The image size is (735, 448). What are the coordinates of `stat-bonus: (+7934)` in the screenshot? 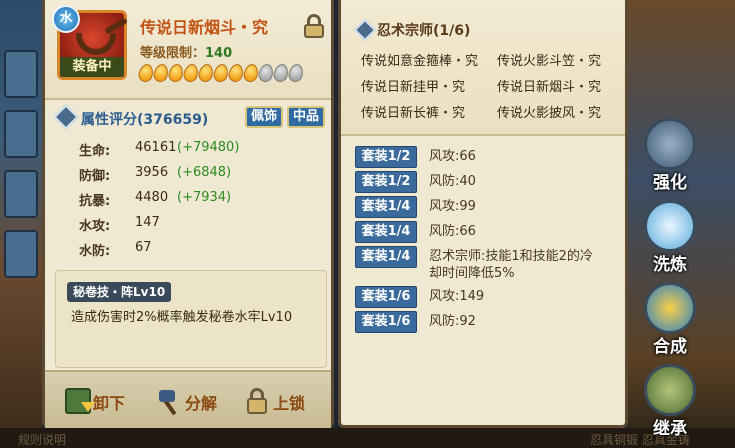 It's located at (204, 197).